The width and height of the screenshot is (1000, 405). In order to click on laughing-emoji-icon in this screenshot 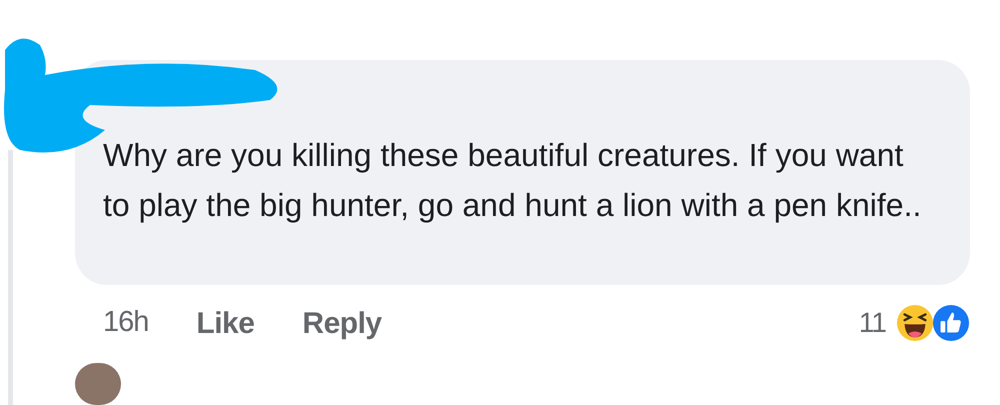, I will do `click(915, 323)`.